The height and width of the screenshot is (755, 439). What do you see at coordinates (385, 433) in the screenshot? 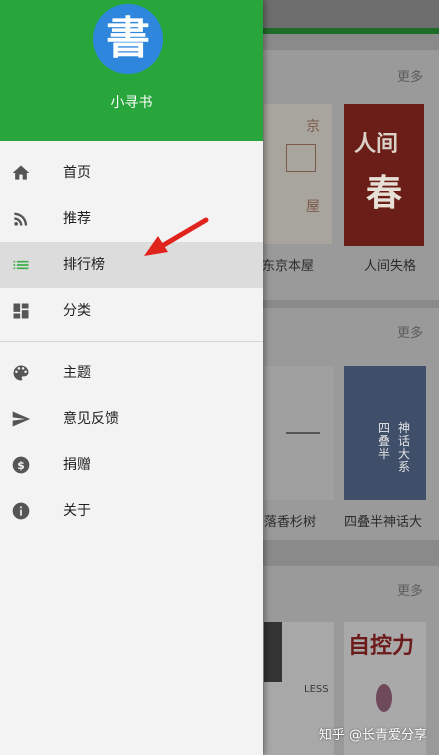
I see `book-cover: 四叠半 神话大系` at bounding box center [385, 433].